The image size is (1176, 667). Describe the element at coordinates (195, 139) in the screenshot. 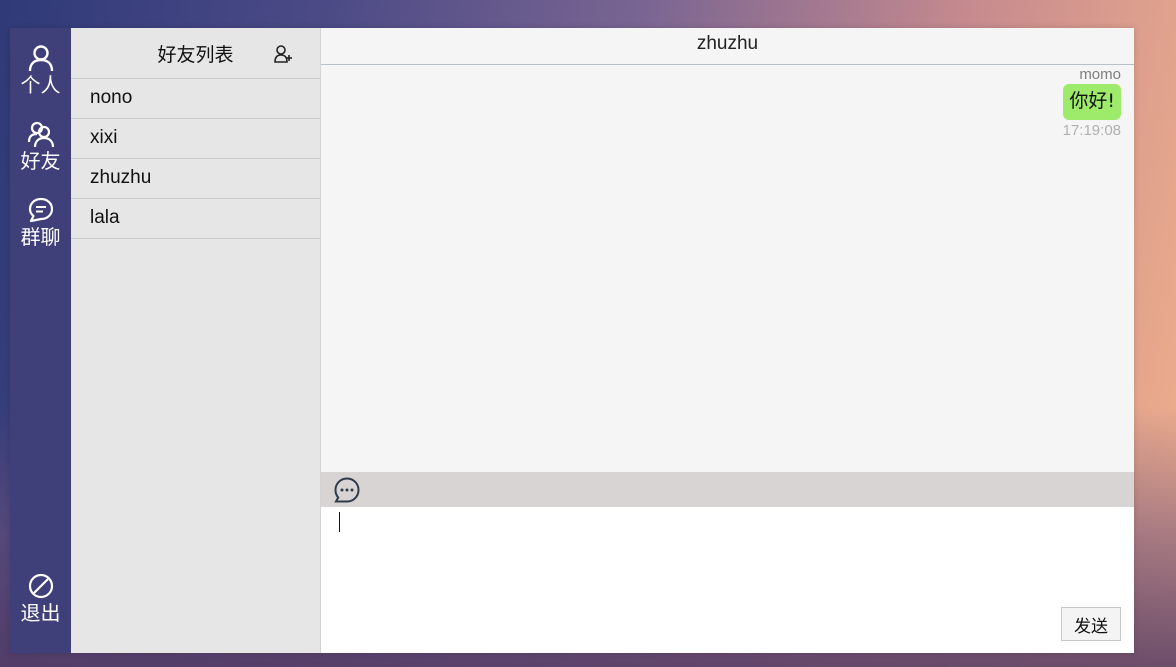

I see `friend-item-xixi: xixi` at that location.